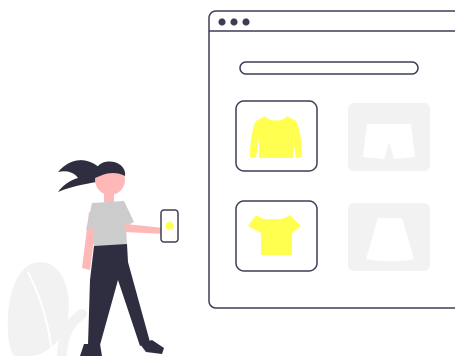 The image size is (455, 356). What do you see at coordinates (47, 309) in the screenshot?
I see `leaf-icon` at bounding box center [47, 309].